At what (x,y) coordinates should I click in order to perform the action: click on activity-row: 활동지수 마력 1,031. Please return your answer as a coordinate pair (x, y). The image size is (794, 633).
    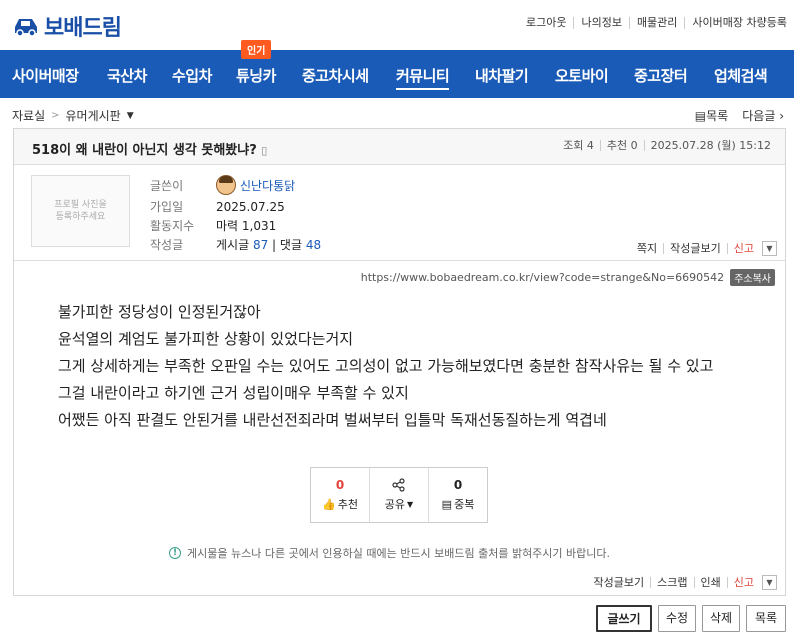
    Looking at the image, I should click on (213, 226).